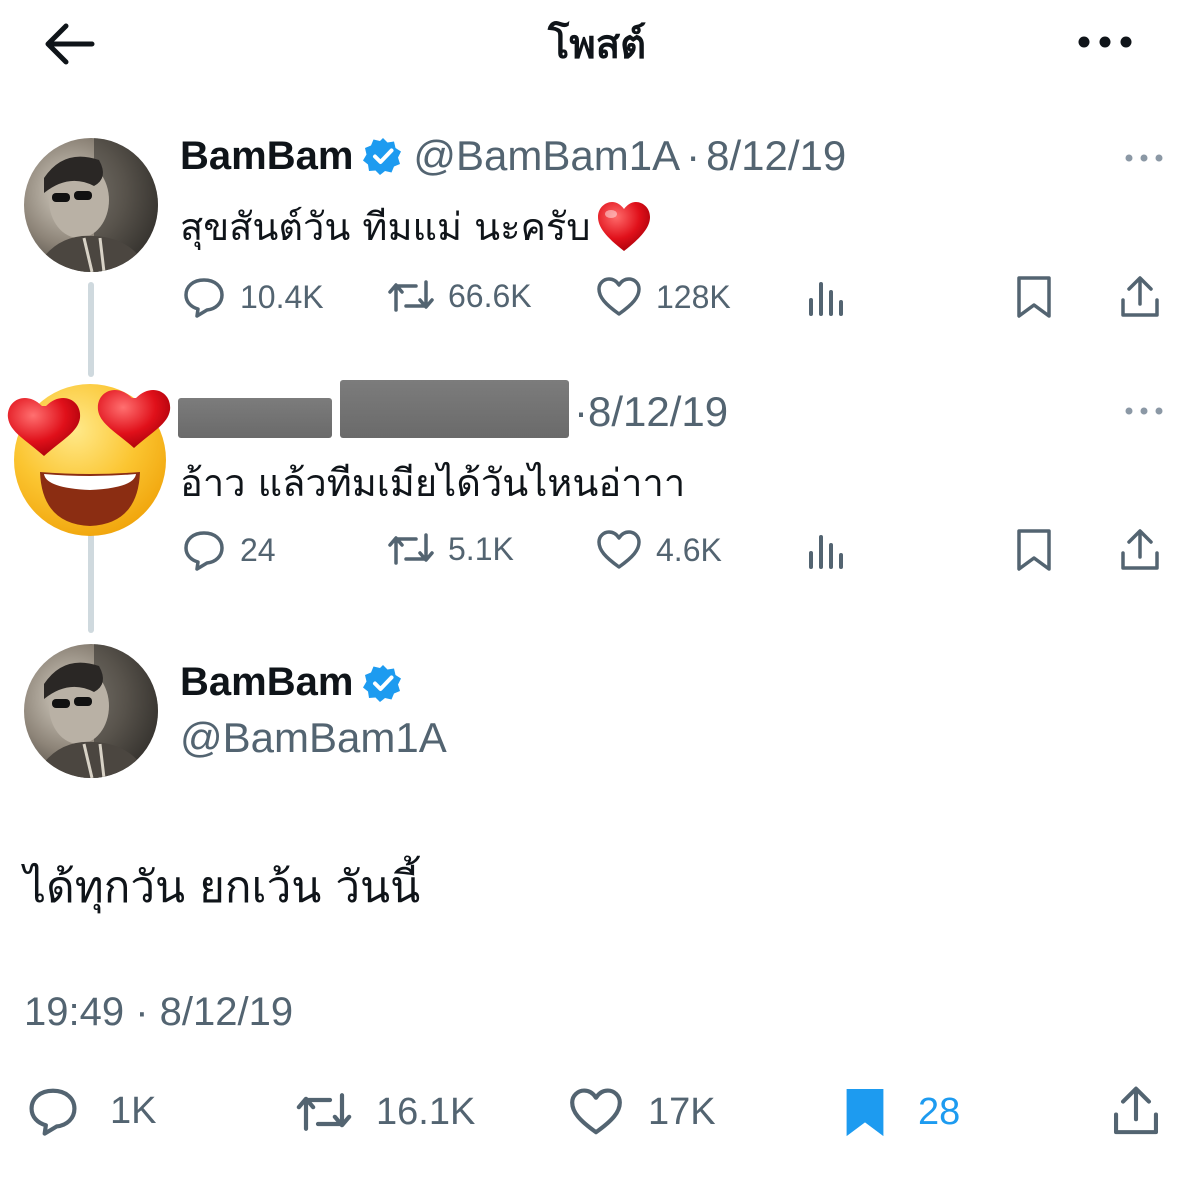  What do you see at coordinates (659, 550) in the screenshot?
I see `like-button: 4.6K` at bounding box center [659, 550].